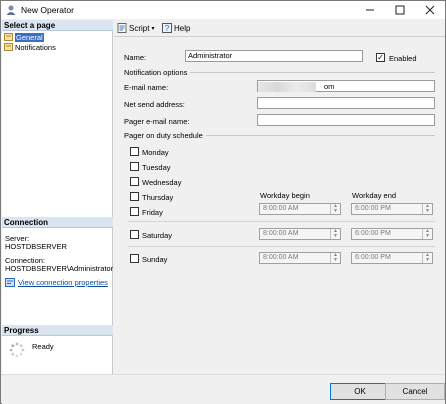 The image size is (446, 404). What do you see at coordinates (134, 181) in the screenshot?
I see `wednesday-checkbox` at bounding box center [134, 181].